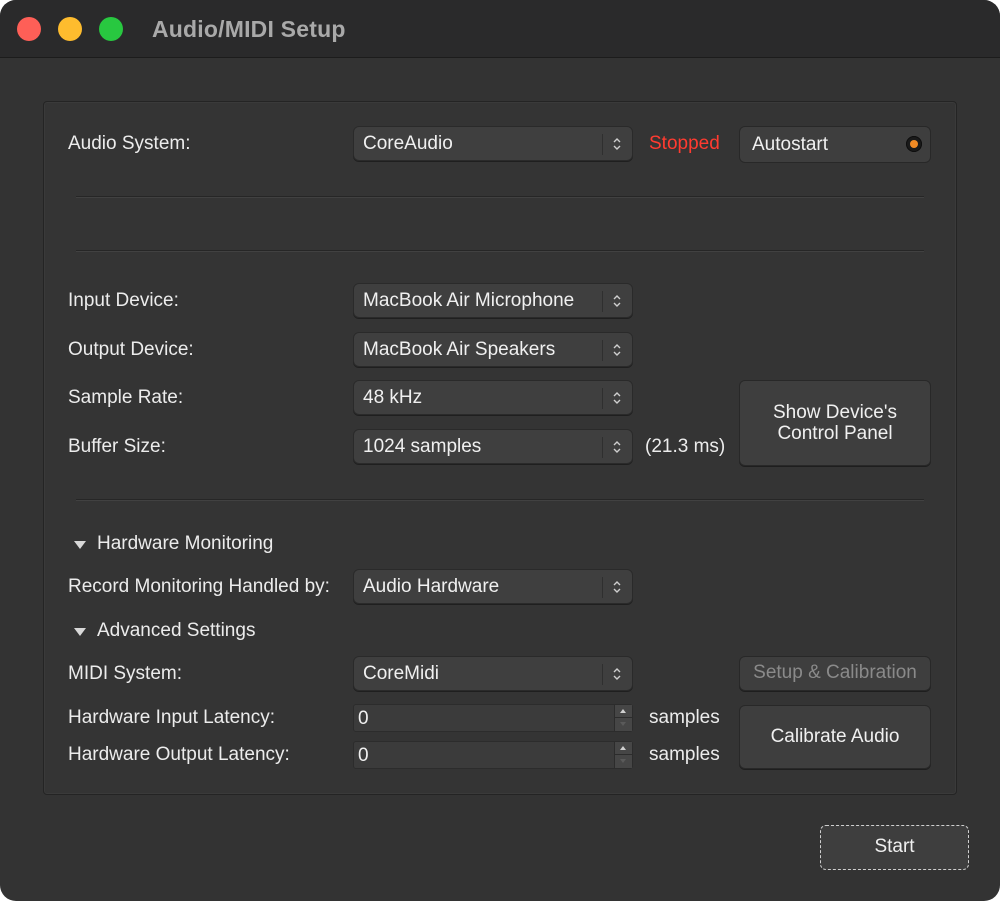 The height and width of the screenshot is (901, 1000). I want to click on control-panel-line2: Control Panel, so click(835, 433).